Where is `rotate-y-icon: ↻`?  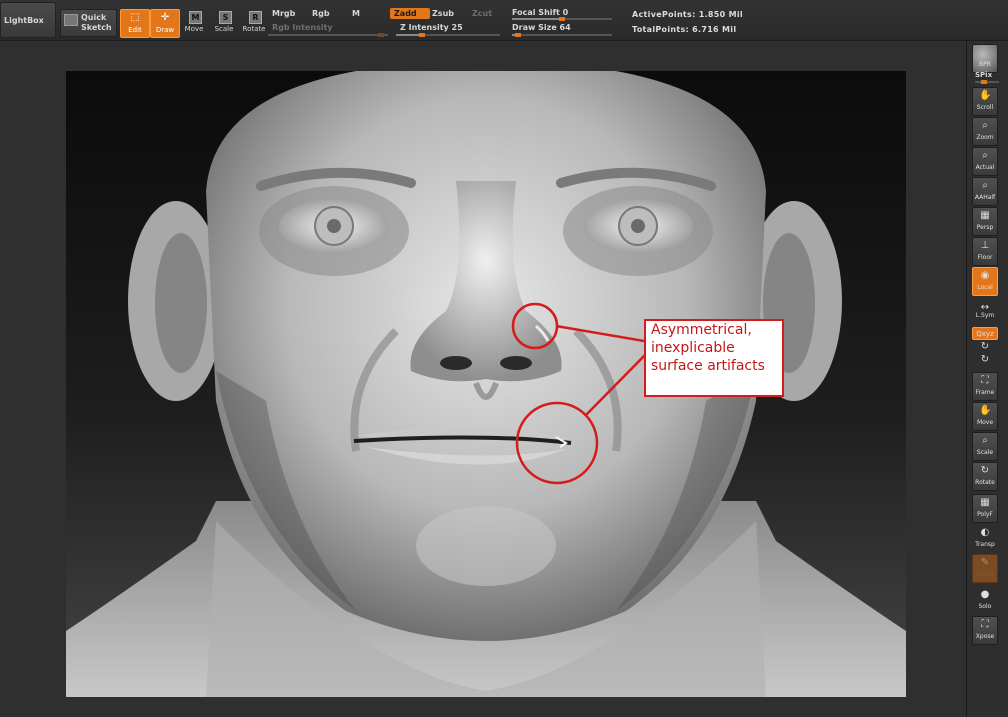
rotate-y-icon: ↻ is located at coordinates (985, 346).